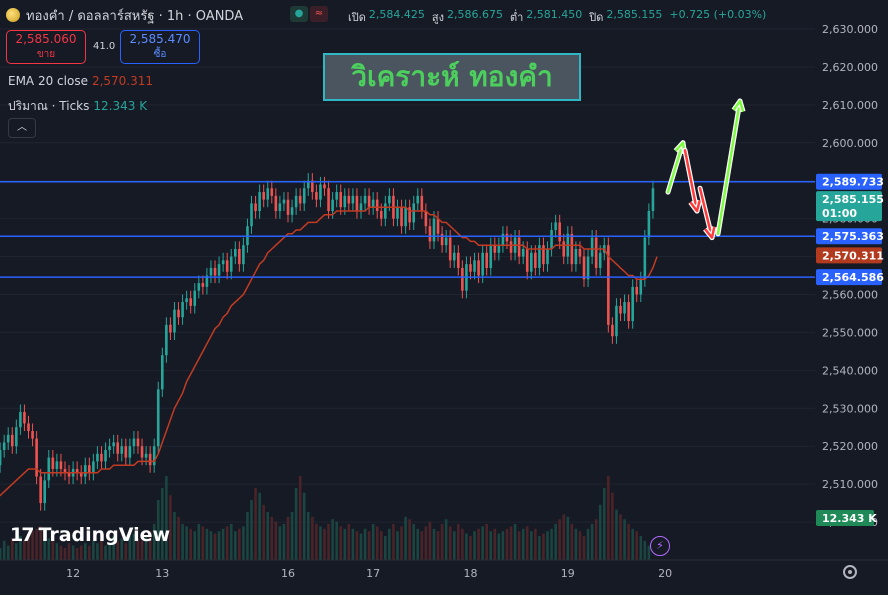  I want to click on time-tick-label: 16, so click(288, 573).